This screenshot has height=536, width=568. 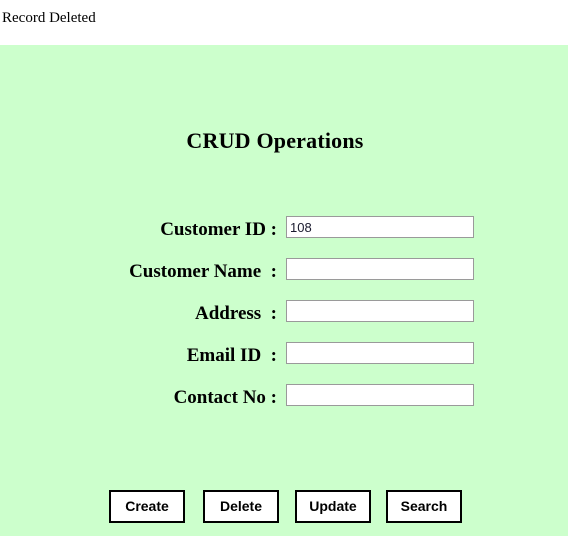 I want to click on form-row-customer-id: Customer ID :, so click(x=284, y=236).